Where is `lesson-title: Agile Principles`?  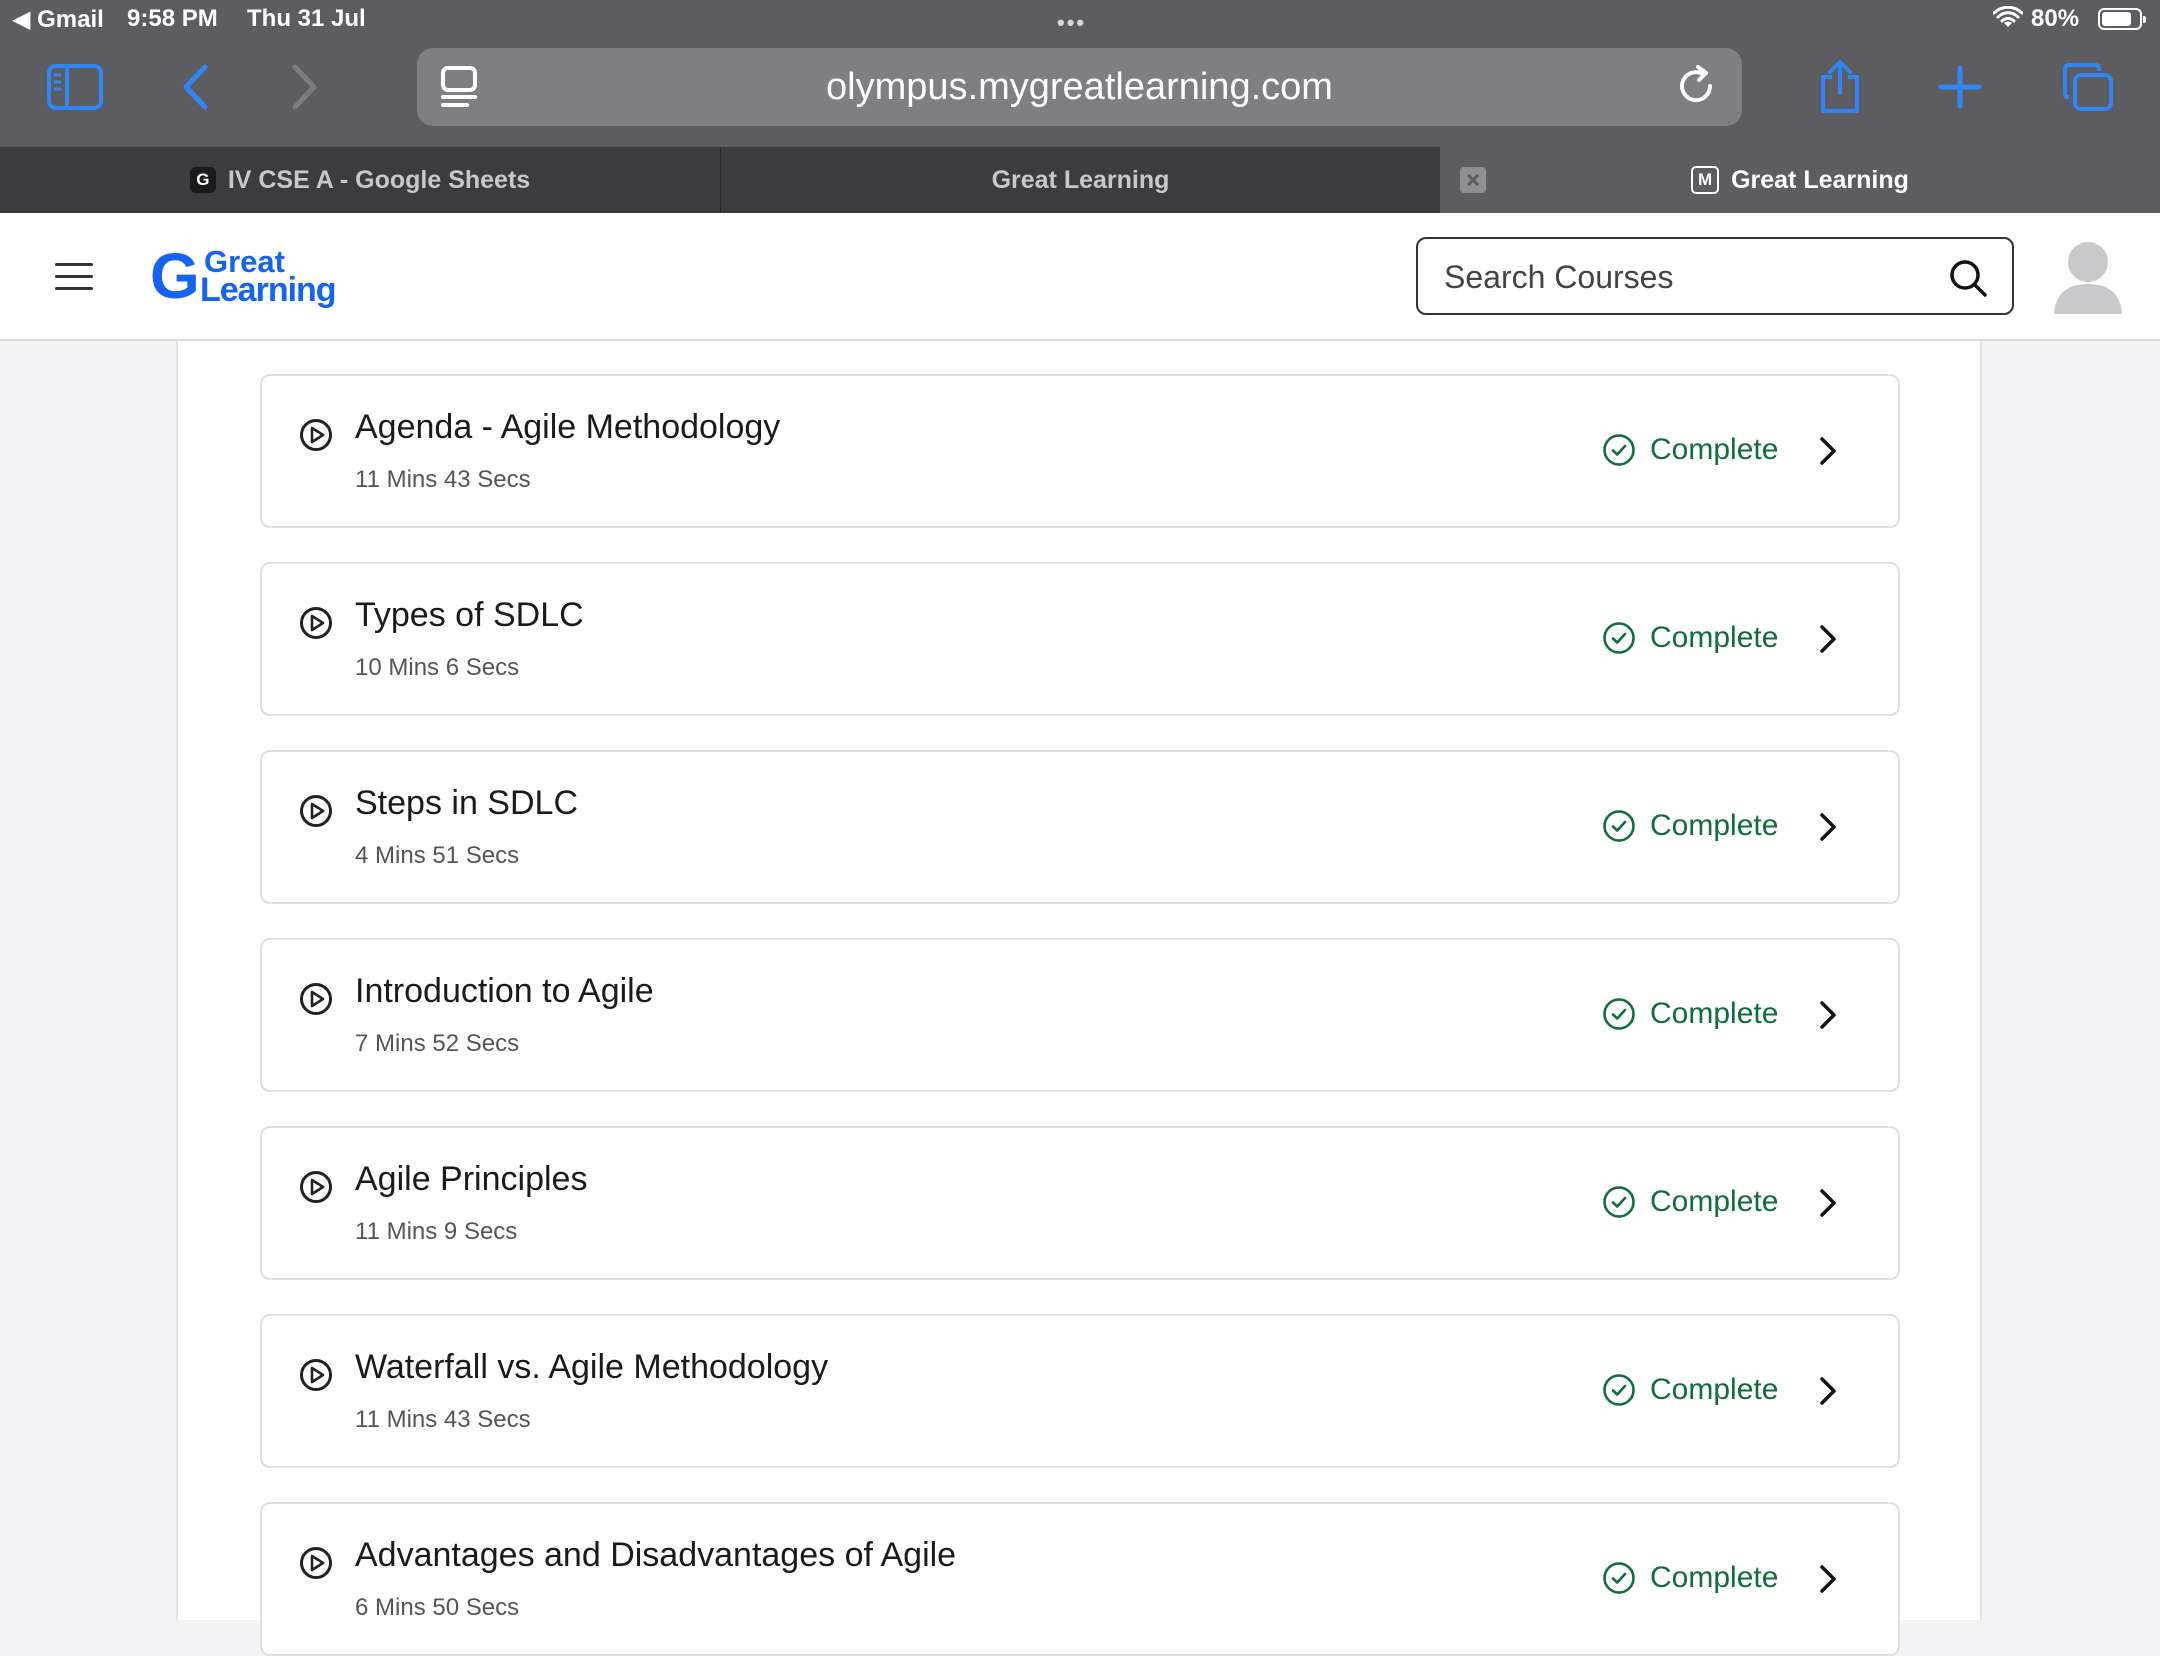 lesson-title: Agile Principles is located at coordinates (471, 1179).